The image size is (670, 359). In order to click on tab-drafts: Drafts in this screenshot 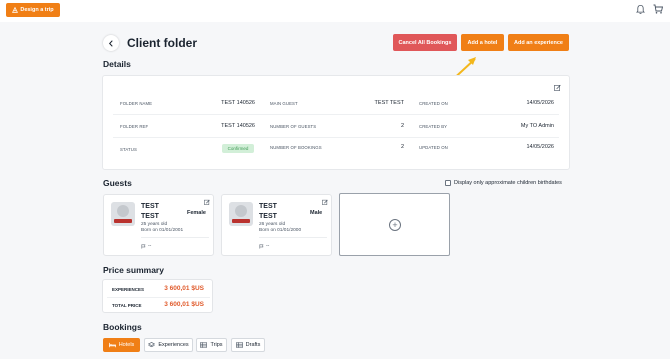, I will do `click(248, 345)`.